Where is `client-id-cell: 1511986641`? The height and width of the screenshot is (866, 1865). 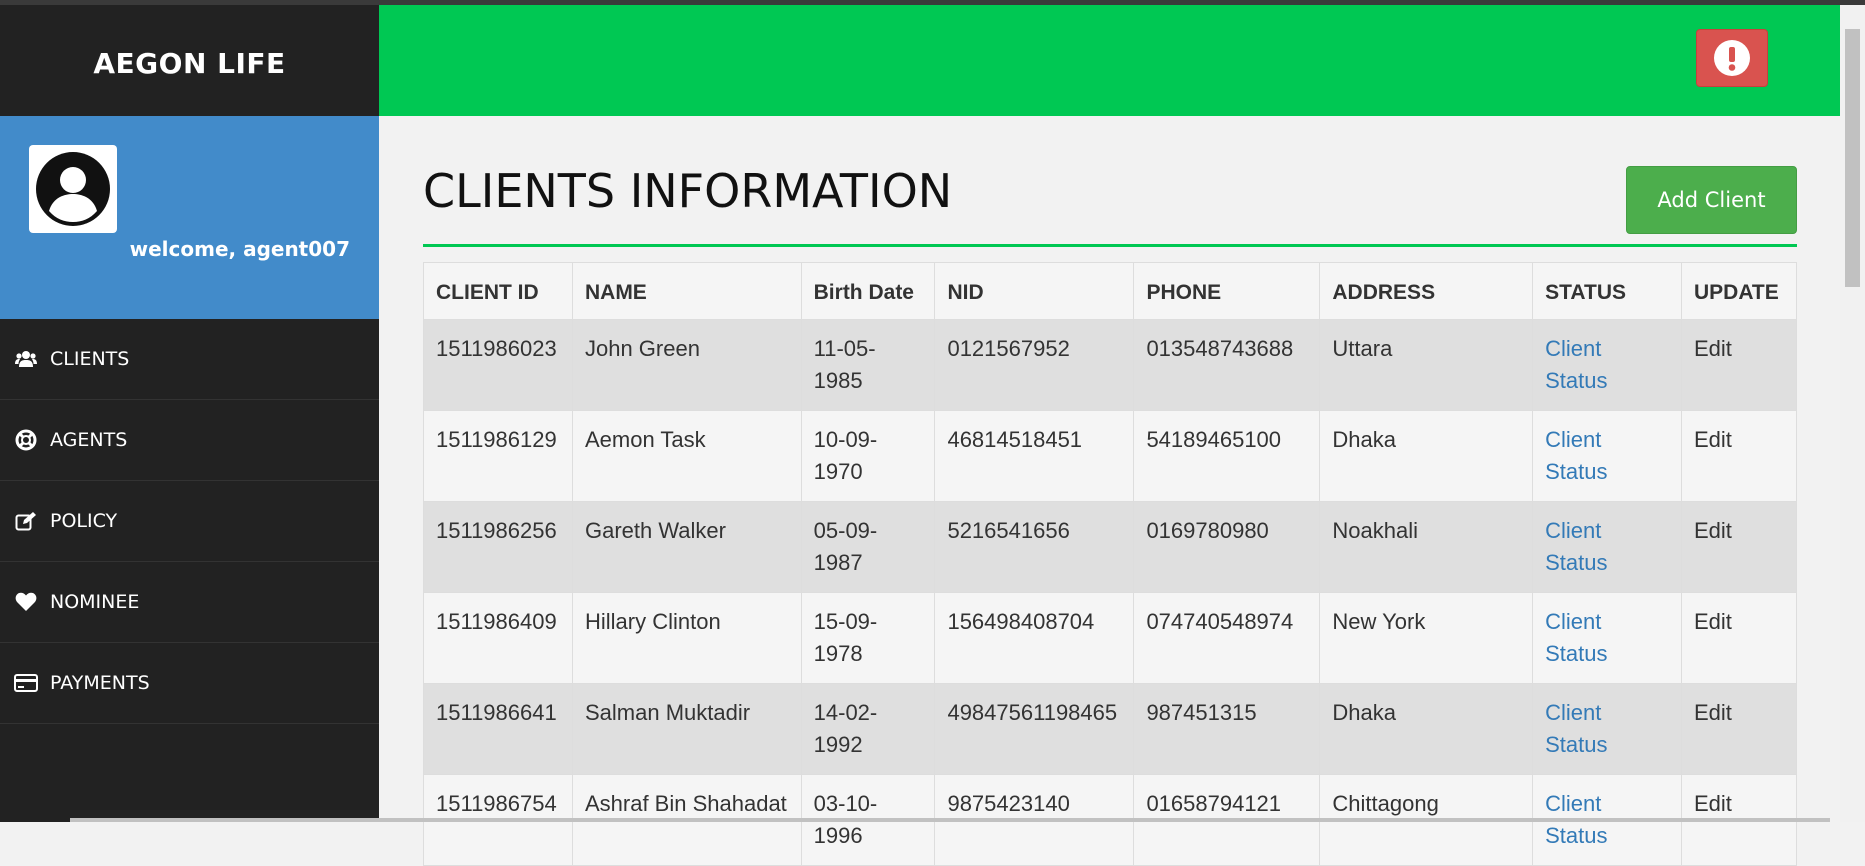 client-id-cell: 1511986641 is located at coordinates (498, 729).